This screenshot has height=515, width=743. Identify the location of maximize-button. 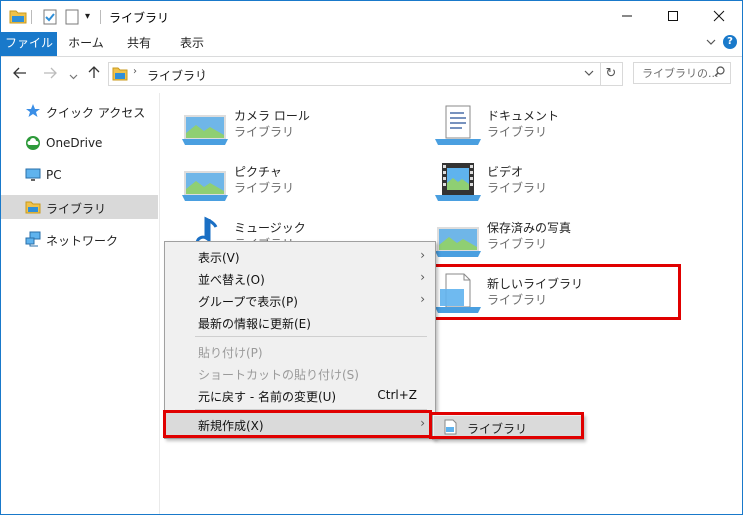
(673, 16).